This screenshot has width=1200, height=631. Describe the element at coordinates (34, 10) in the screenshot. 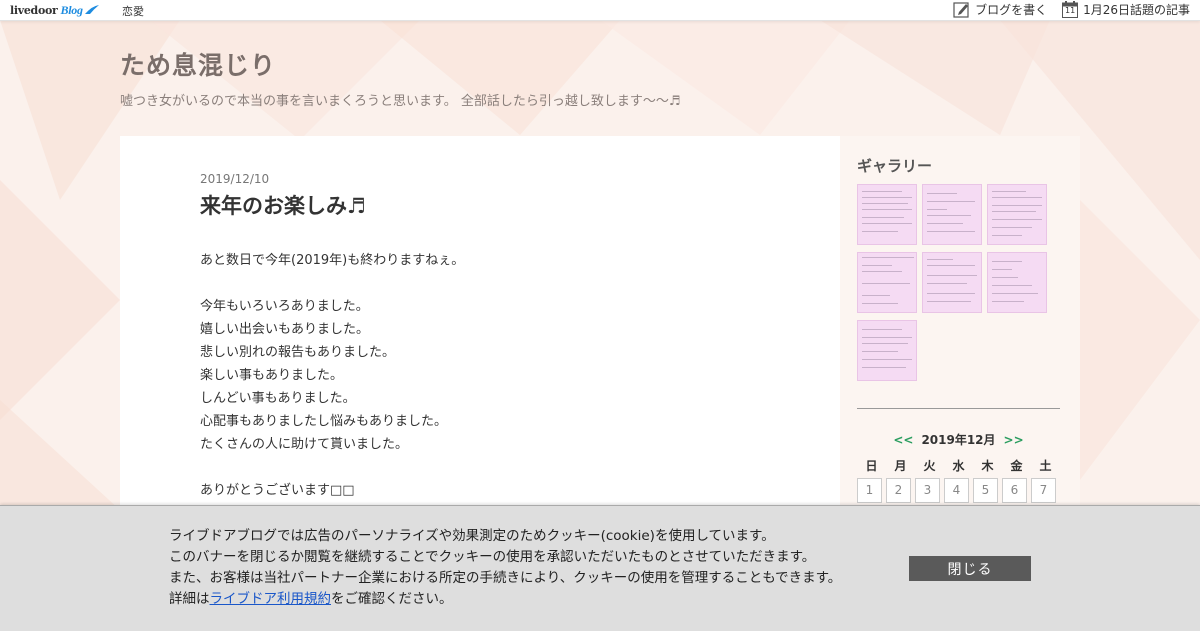

I see `logo-text: livedoor` at that location.